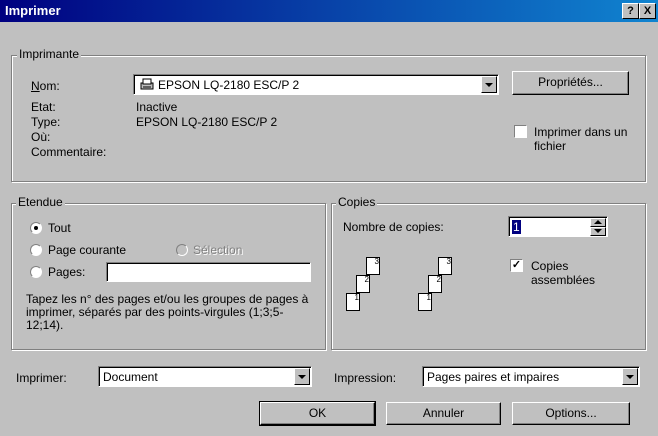  What do you see at coordinates (516, 265) in the screenshot?
I see `collate-checkbox: ✓` at bounding box center [516, 265].